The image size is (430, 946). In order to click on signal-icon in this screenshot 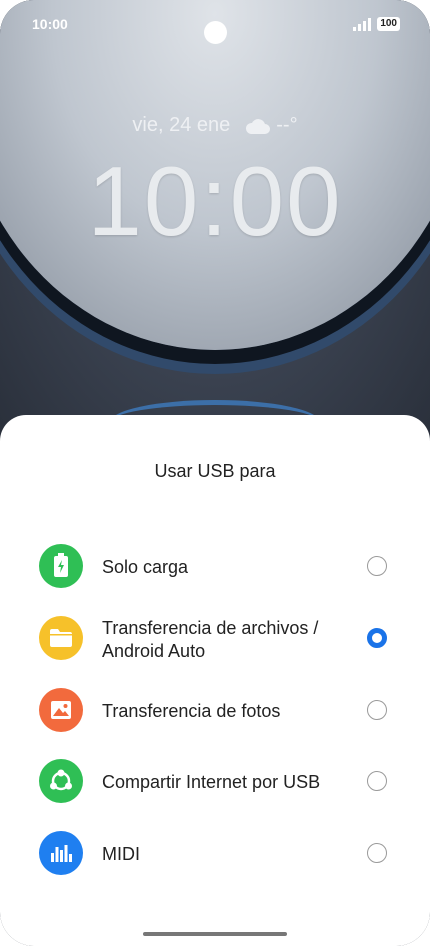, I will do `click(362, 24)`.